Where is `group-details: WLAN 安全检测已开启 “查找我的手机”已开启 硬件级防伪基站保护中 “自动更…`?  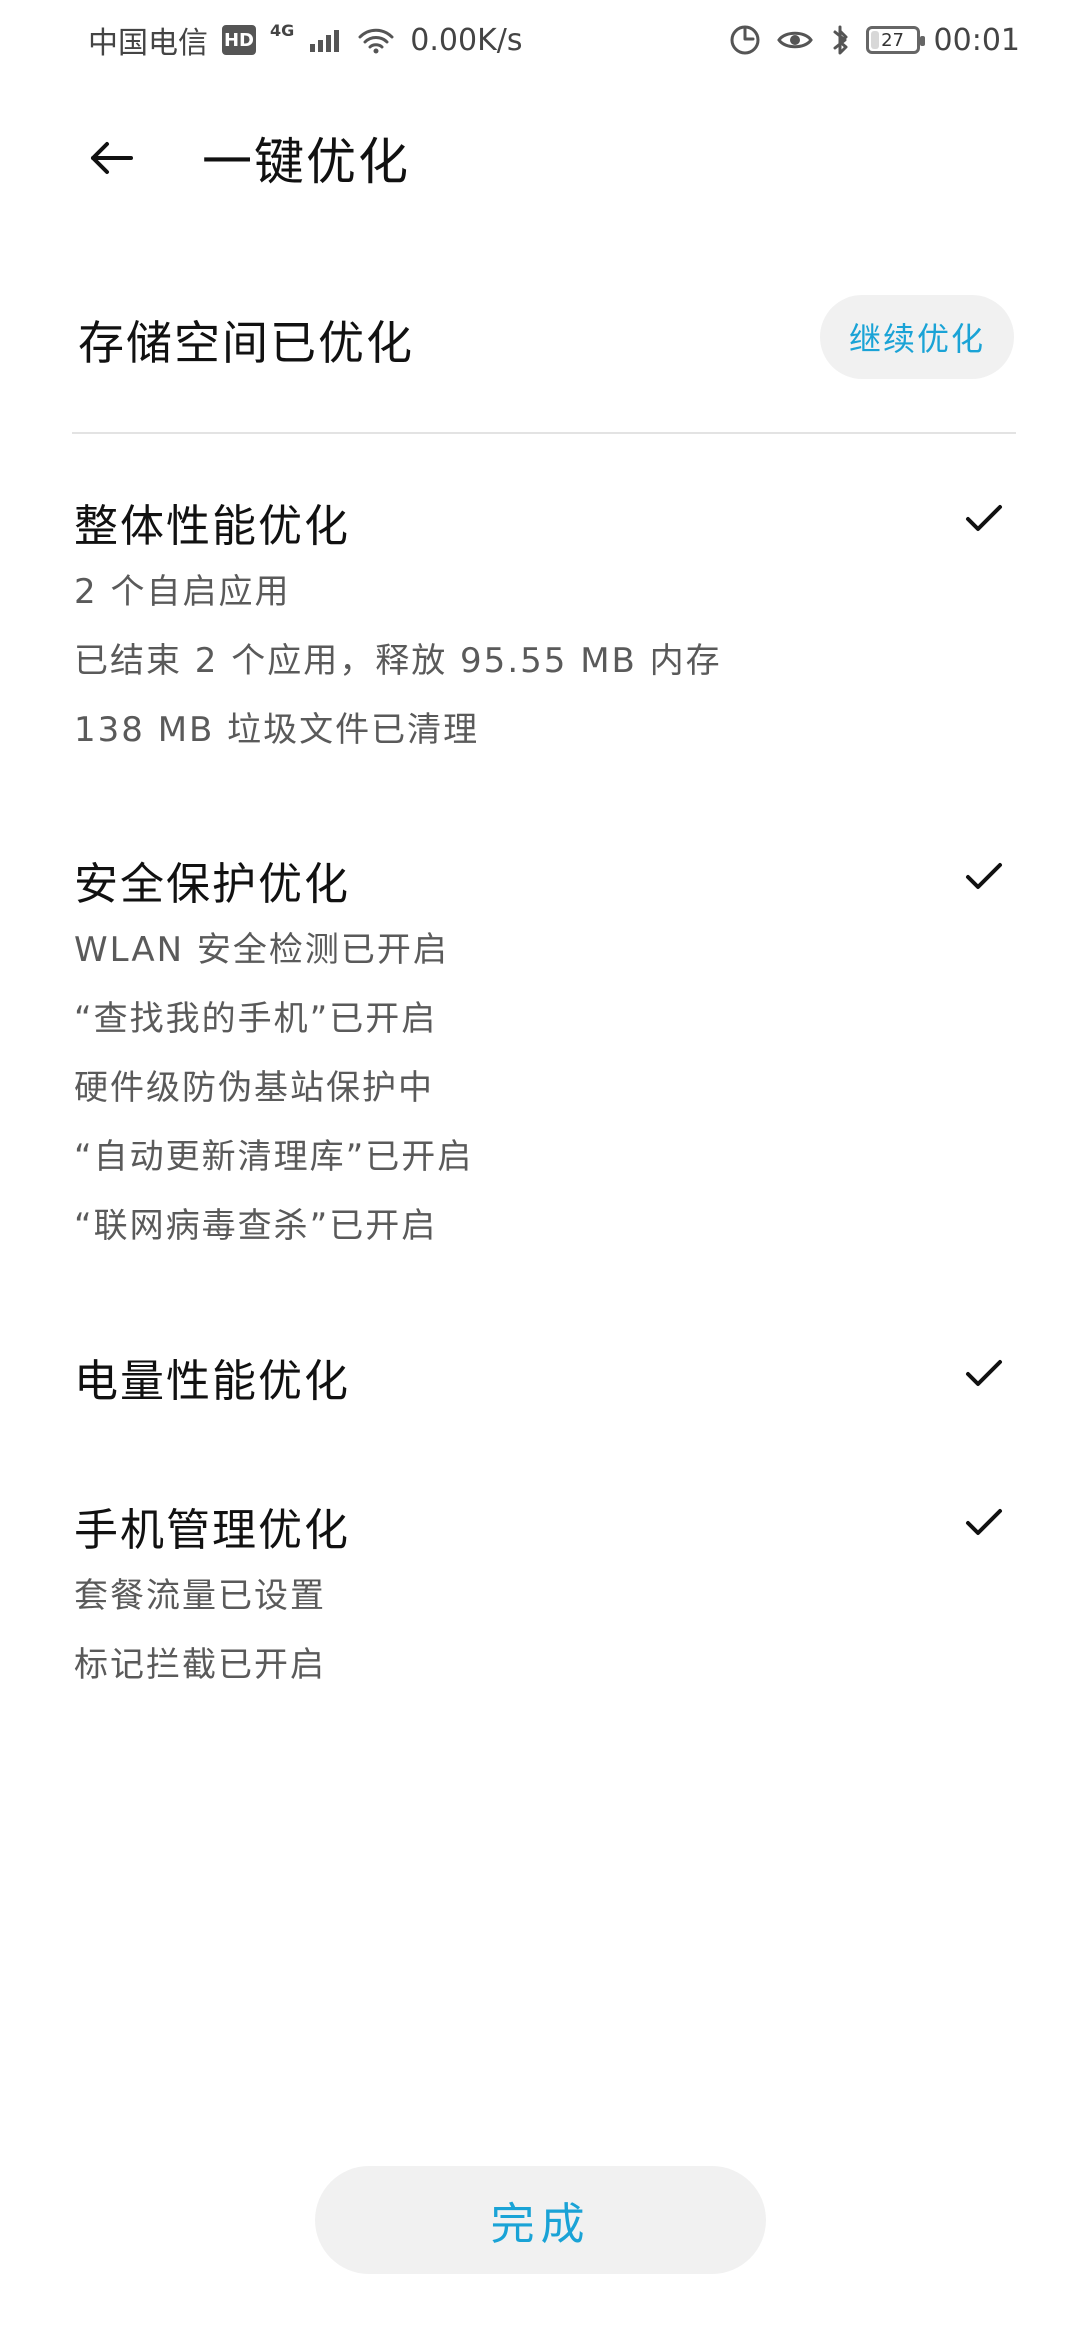
group-details: WLAN 安全检测已开启 “查找我的手机”已开启 硬件级防伪基站保护中 “自动更… is located at coordinates (273, 1084).